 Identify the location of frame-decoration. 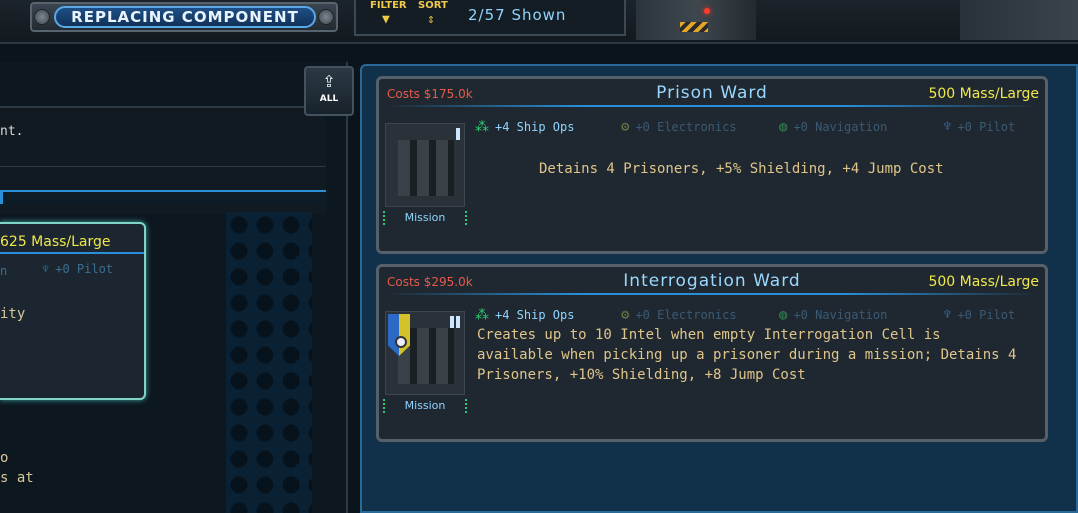
(1019, 20).